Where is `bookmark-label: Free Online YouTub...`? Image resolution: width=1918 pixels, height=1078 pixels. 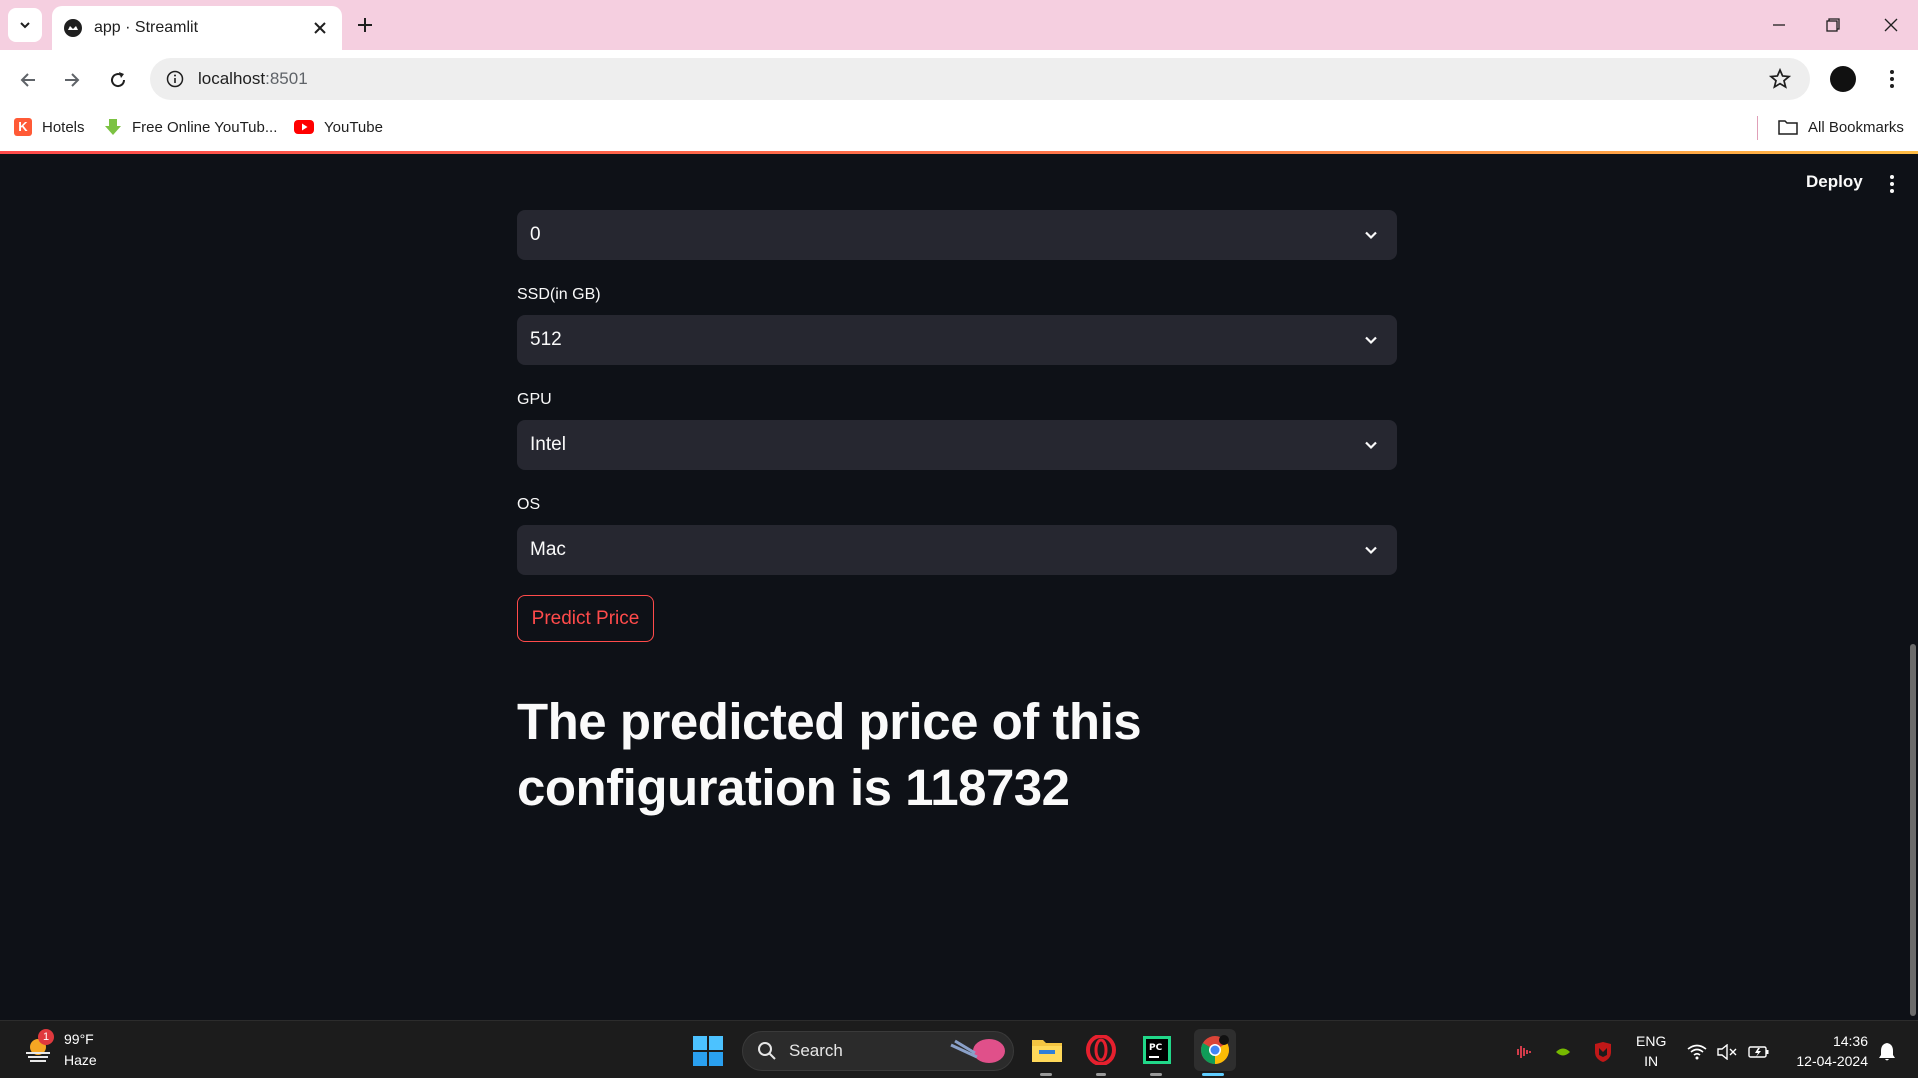
bookmark-label: Free Online YouTub... is located at coordinates (205, 127).